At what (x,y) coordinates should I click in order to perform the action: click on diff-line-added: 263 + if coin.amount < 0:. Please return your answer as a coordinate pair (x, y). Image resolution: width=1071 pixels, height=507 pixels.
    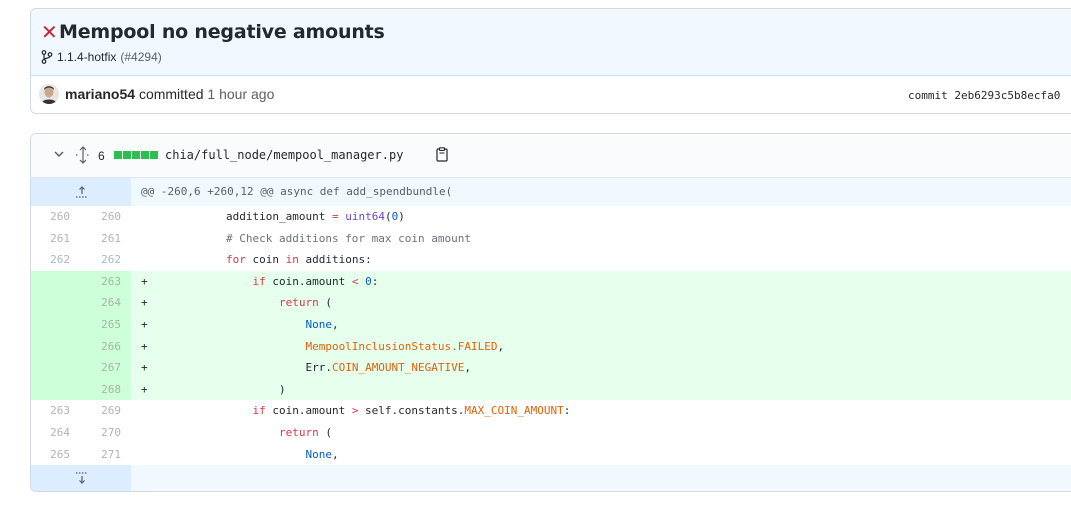
    Looking at the image, I should click on (551, 281).